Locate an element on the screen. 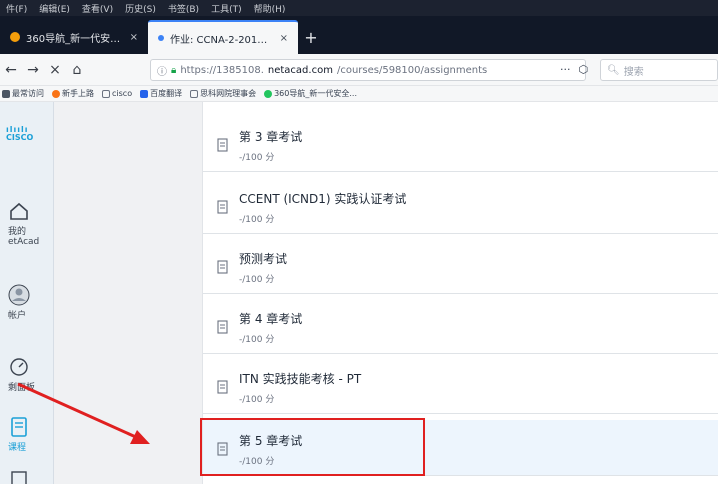 This screenshot has height=484, width=718. stop-button: × is located at coordinates (55, 70).